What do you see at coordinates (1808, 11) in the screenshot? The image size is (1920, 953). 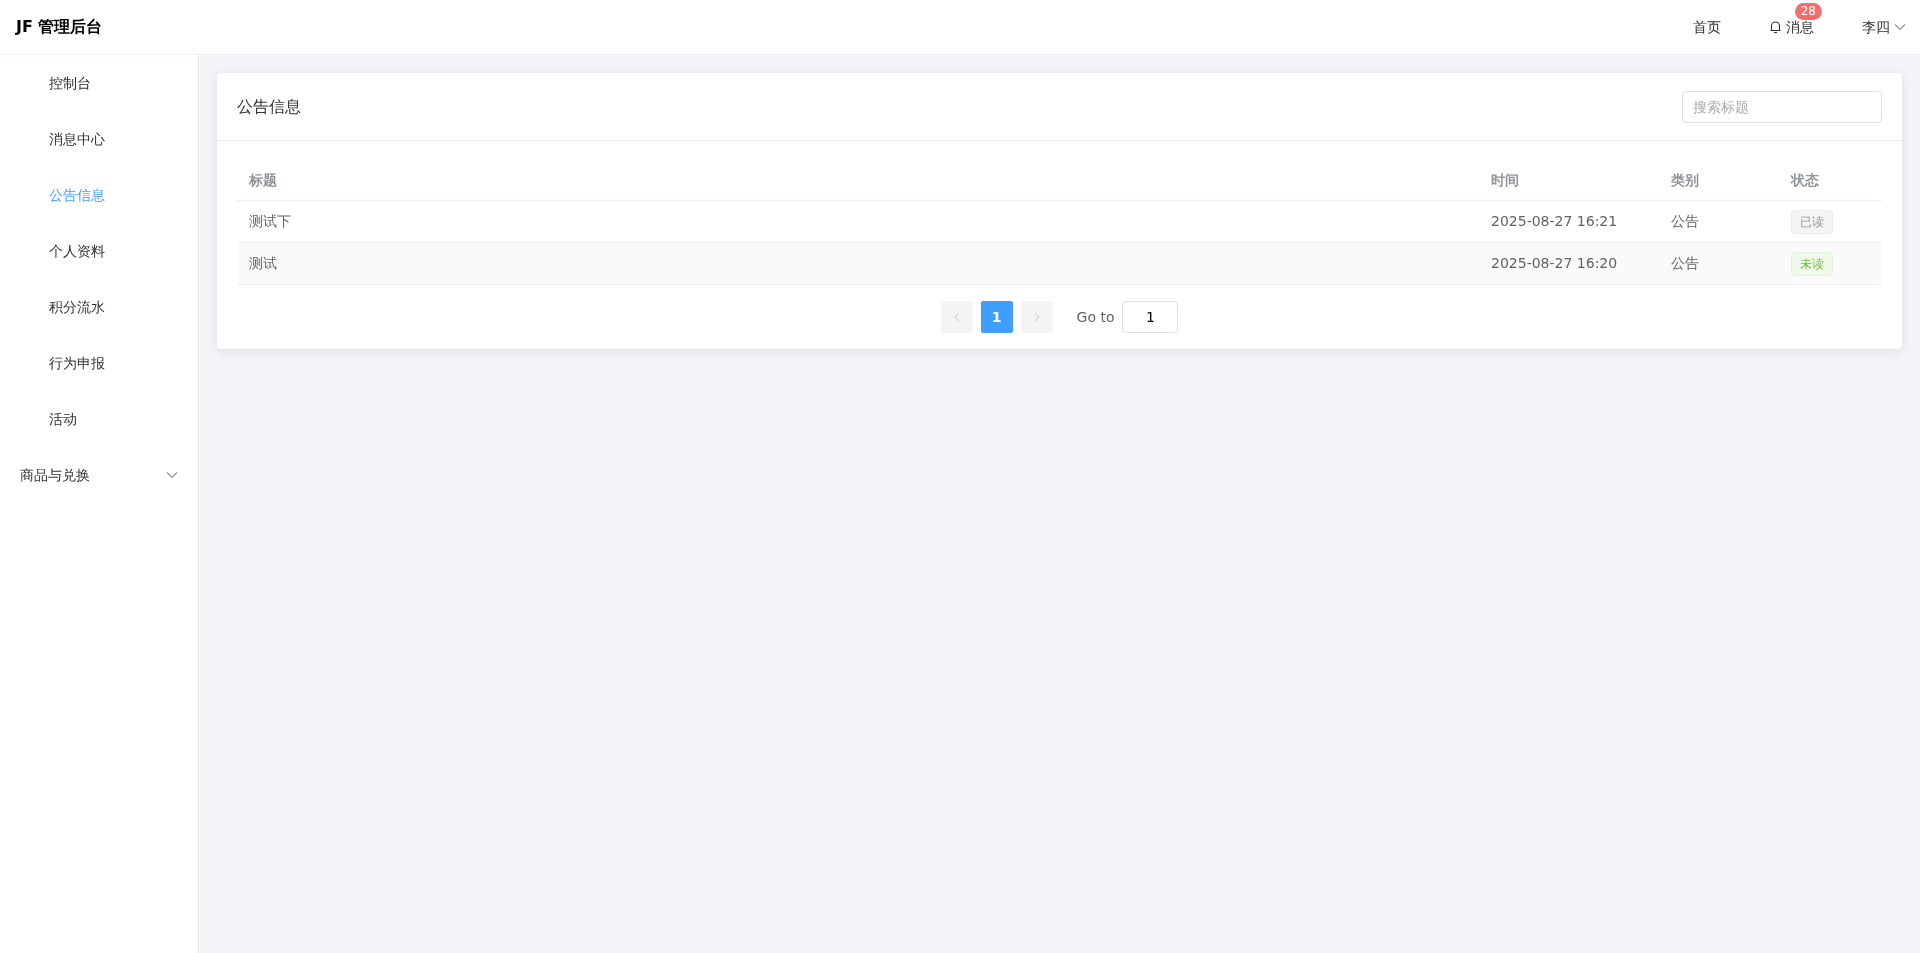 I see `unread-count-badge: 28` at bounding box center [1808, 11].